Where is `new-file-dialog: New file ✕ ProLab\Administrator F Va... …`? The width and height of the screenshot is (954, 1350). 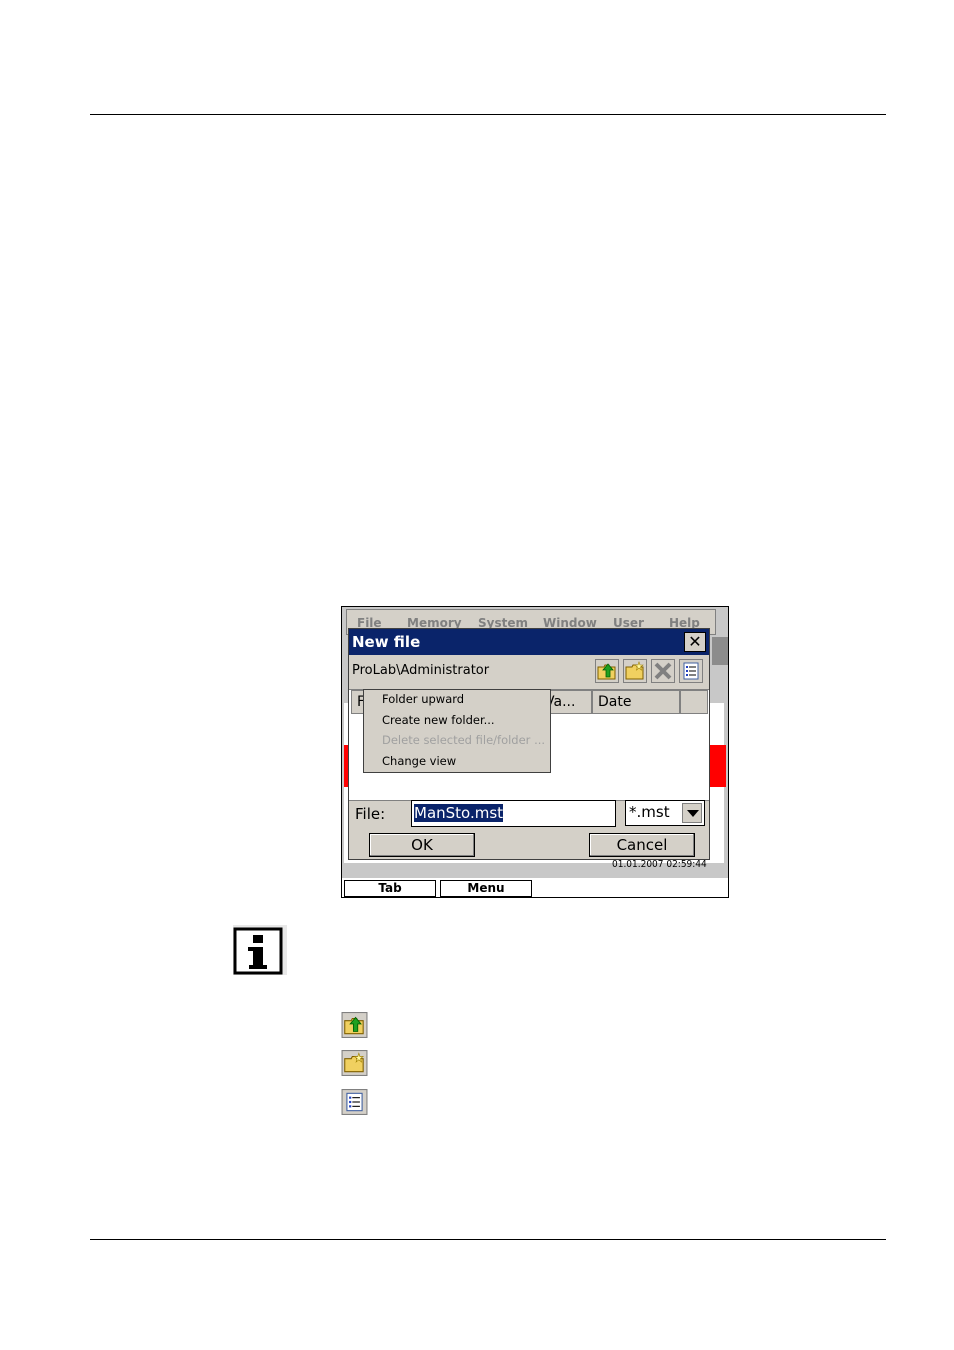 new-file-dialog: New file ✕ ProLab\Administrator F Va... … is located at coordinates (529, 744).